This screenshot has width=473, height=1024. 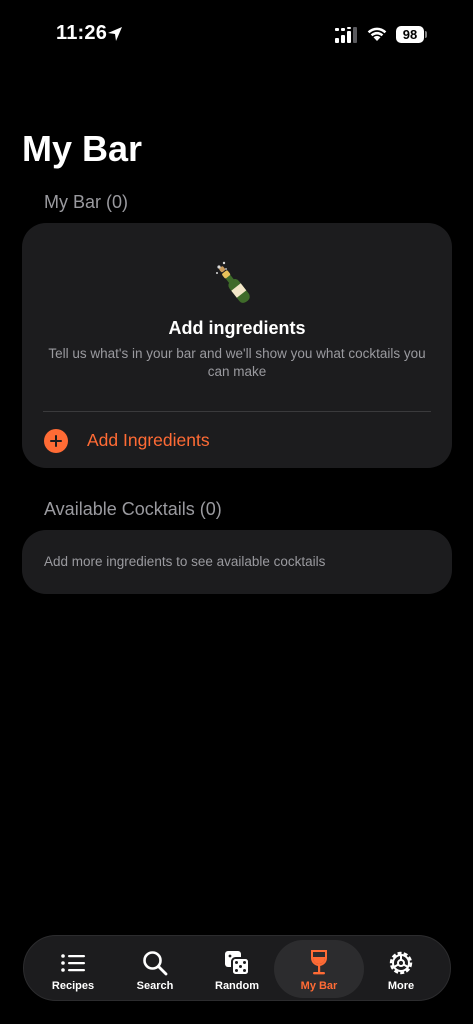 I want to click on tab-label: Search, so click(x=155, y=986).